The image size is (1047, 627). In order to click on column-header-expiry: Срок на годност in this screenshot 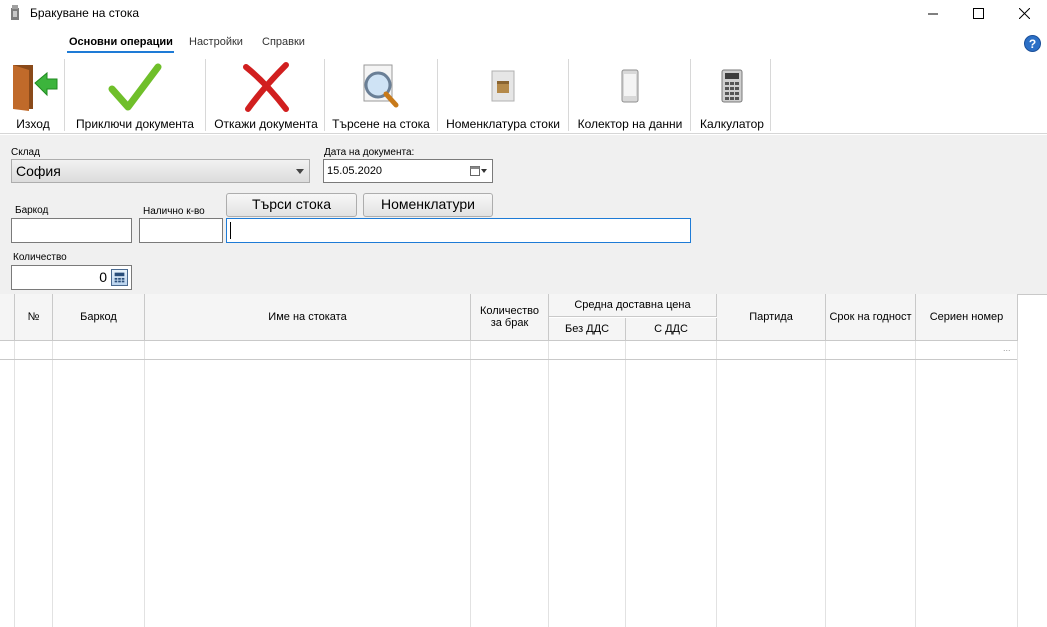, I will do `click(871, 317)`.